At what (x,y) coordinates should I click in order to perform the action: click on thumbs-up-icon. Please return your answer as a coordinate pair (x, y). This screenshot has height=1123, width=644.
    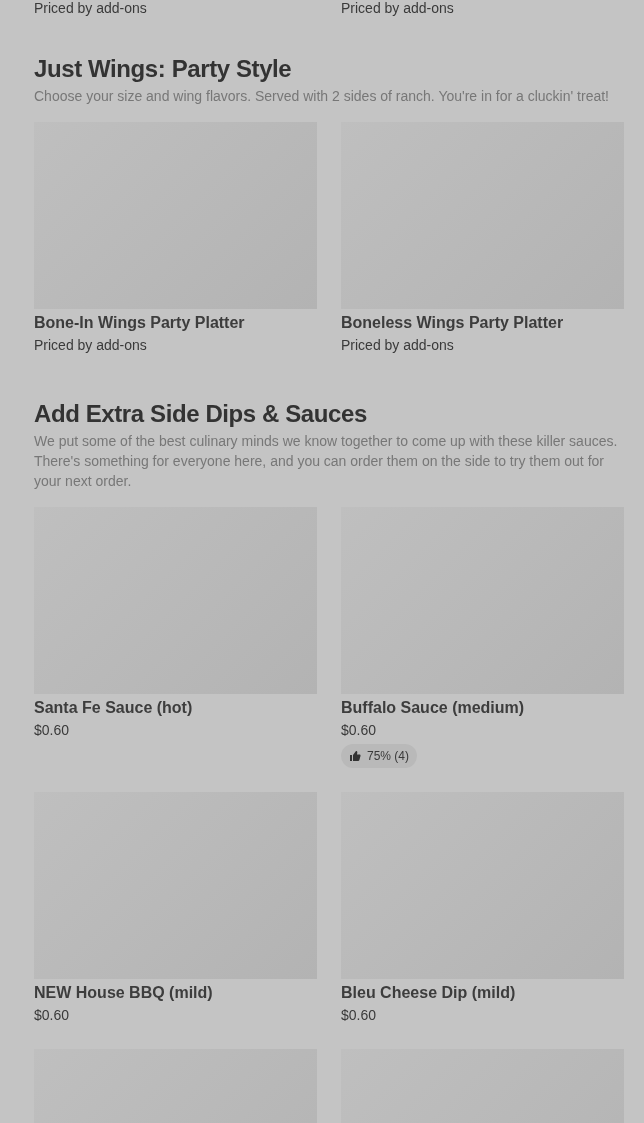
    Looking at the image, I should click on (355, 756).